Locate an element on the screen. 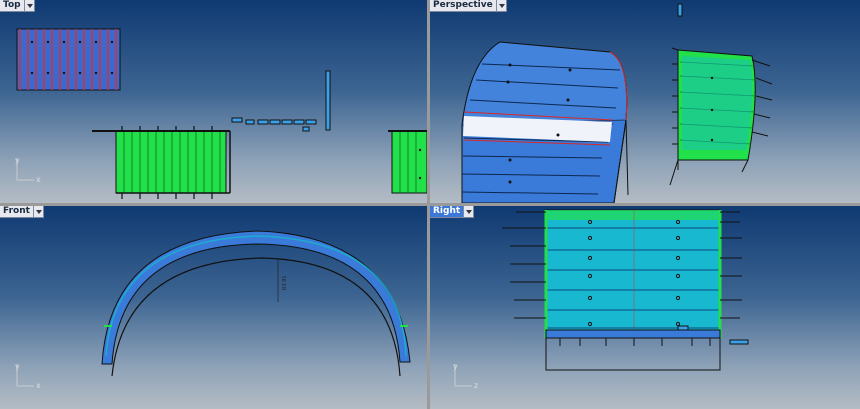 Image resolution: width=860 pixels, height=409 pixels. viewport-top-tab: Top is located at coordinates (17, 6).